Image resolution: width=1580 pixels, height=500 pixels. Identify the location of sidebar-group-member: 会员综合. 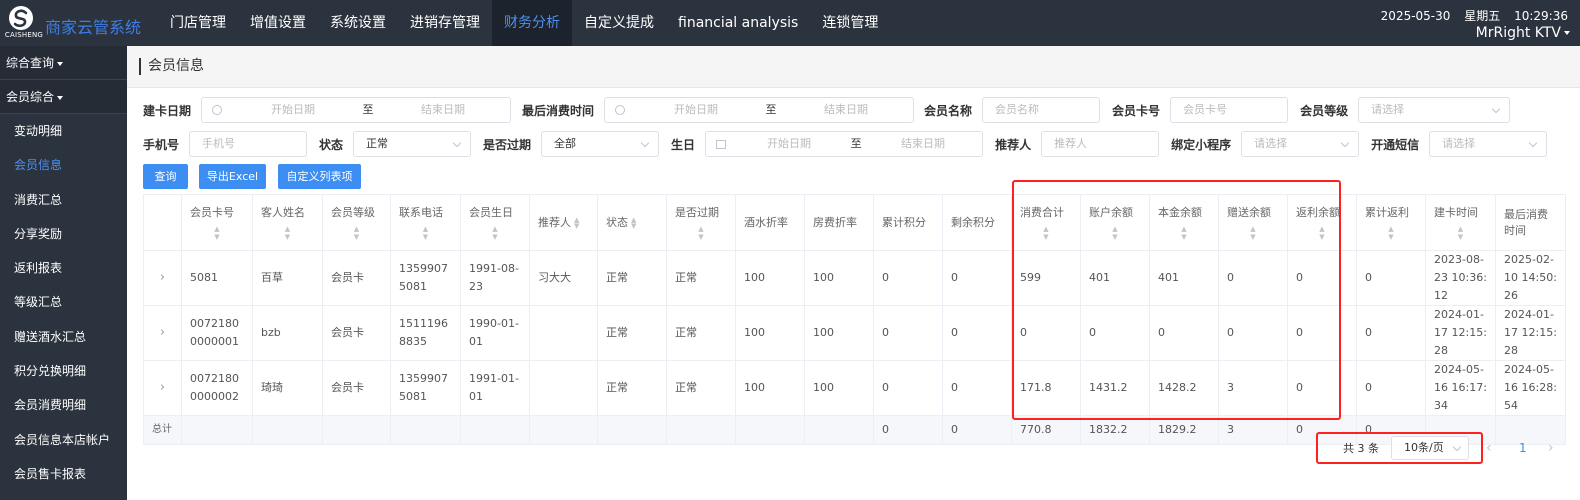
(63, 97).